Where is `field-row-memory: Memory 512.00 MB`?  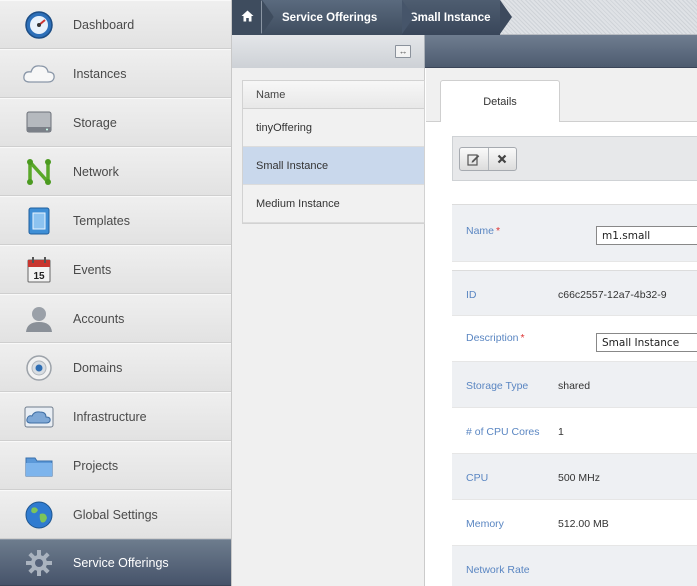
field-row-memory: Memory 512.00 MB is located at coordinates (574, 523).